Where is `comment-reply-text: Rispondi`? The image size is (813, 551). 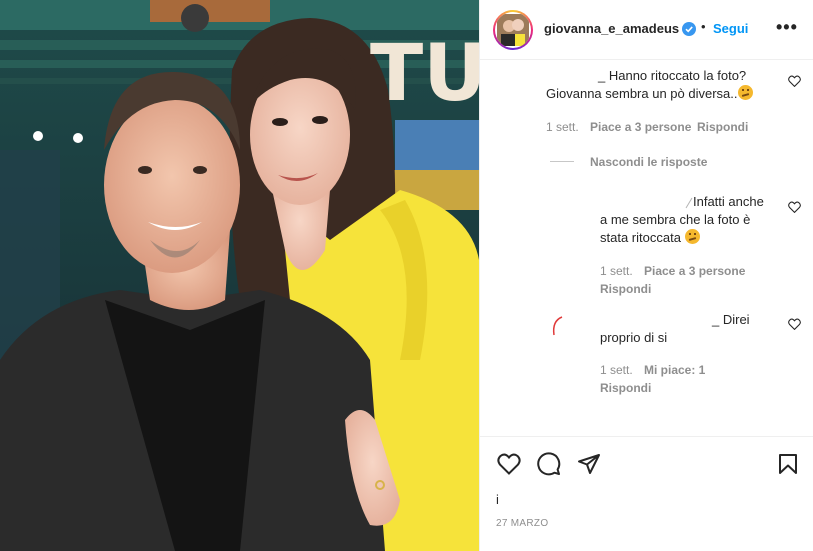
comment-reply-text: Rispondi is located at coordinates (723, 127).